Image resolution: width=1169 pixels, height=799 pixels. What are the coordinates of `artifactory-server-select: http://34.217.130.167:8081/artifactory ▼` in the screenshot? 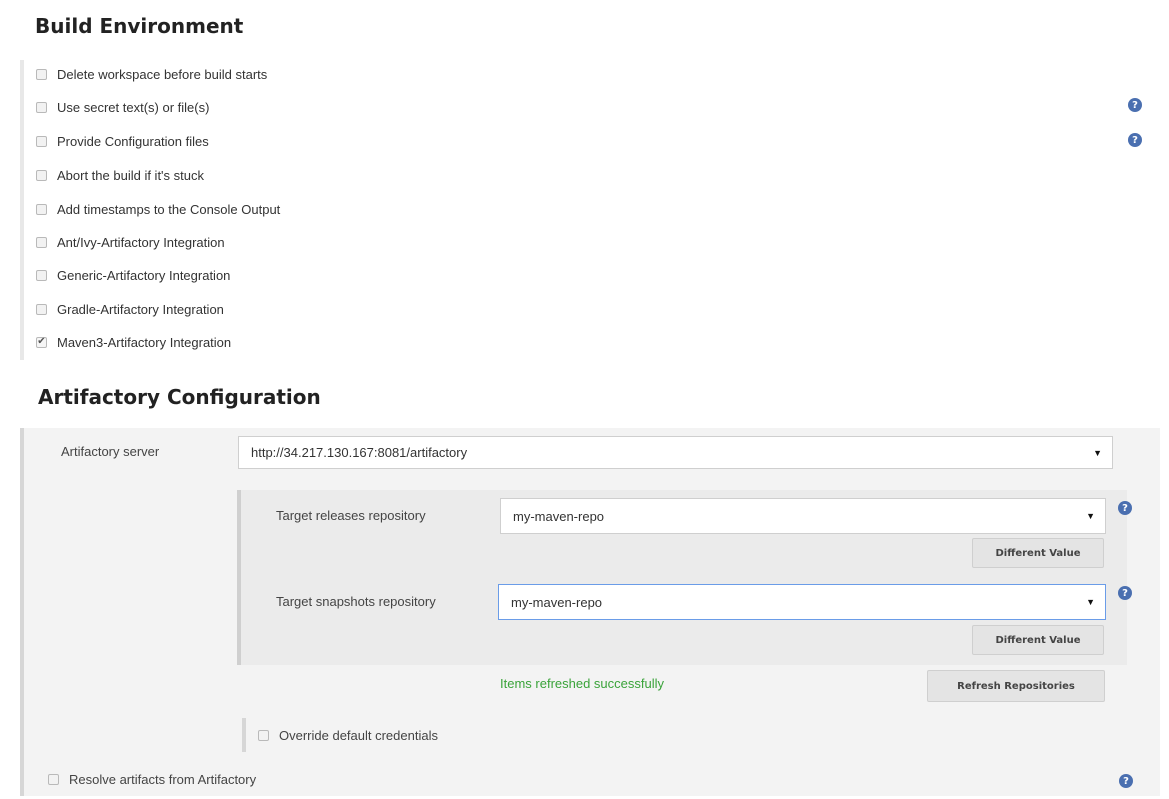 It's located at (675, 452).